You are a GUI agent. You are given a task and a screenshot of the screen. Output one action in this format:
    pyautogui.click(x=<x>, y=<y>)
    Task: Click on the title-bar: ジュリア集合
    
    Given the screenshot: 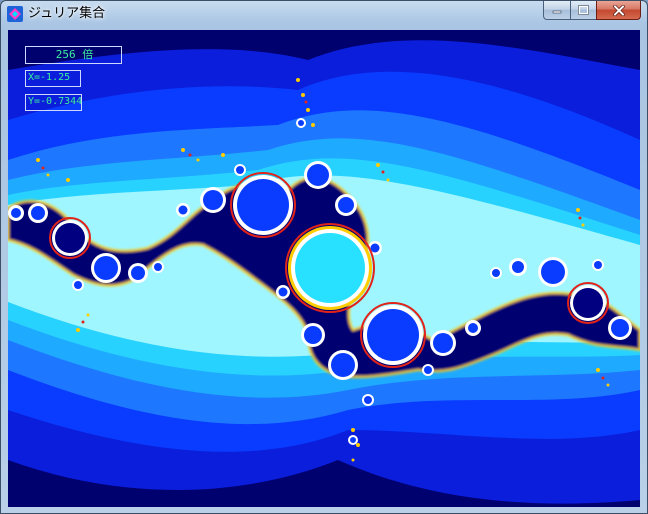 What is the action you would take?
    pyautogui.click(x=324, y=15)
    